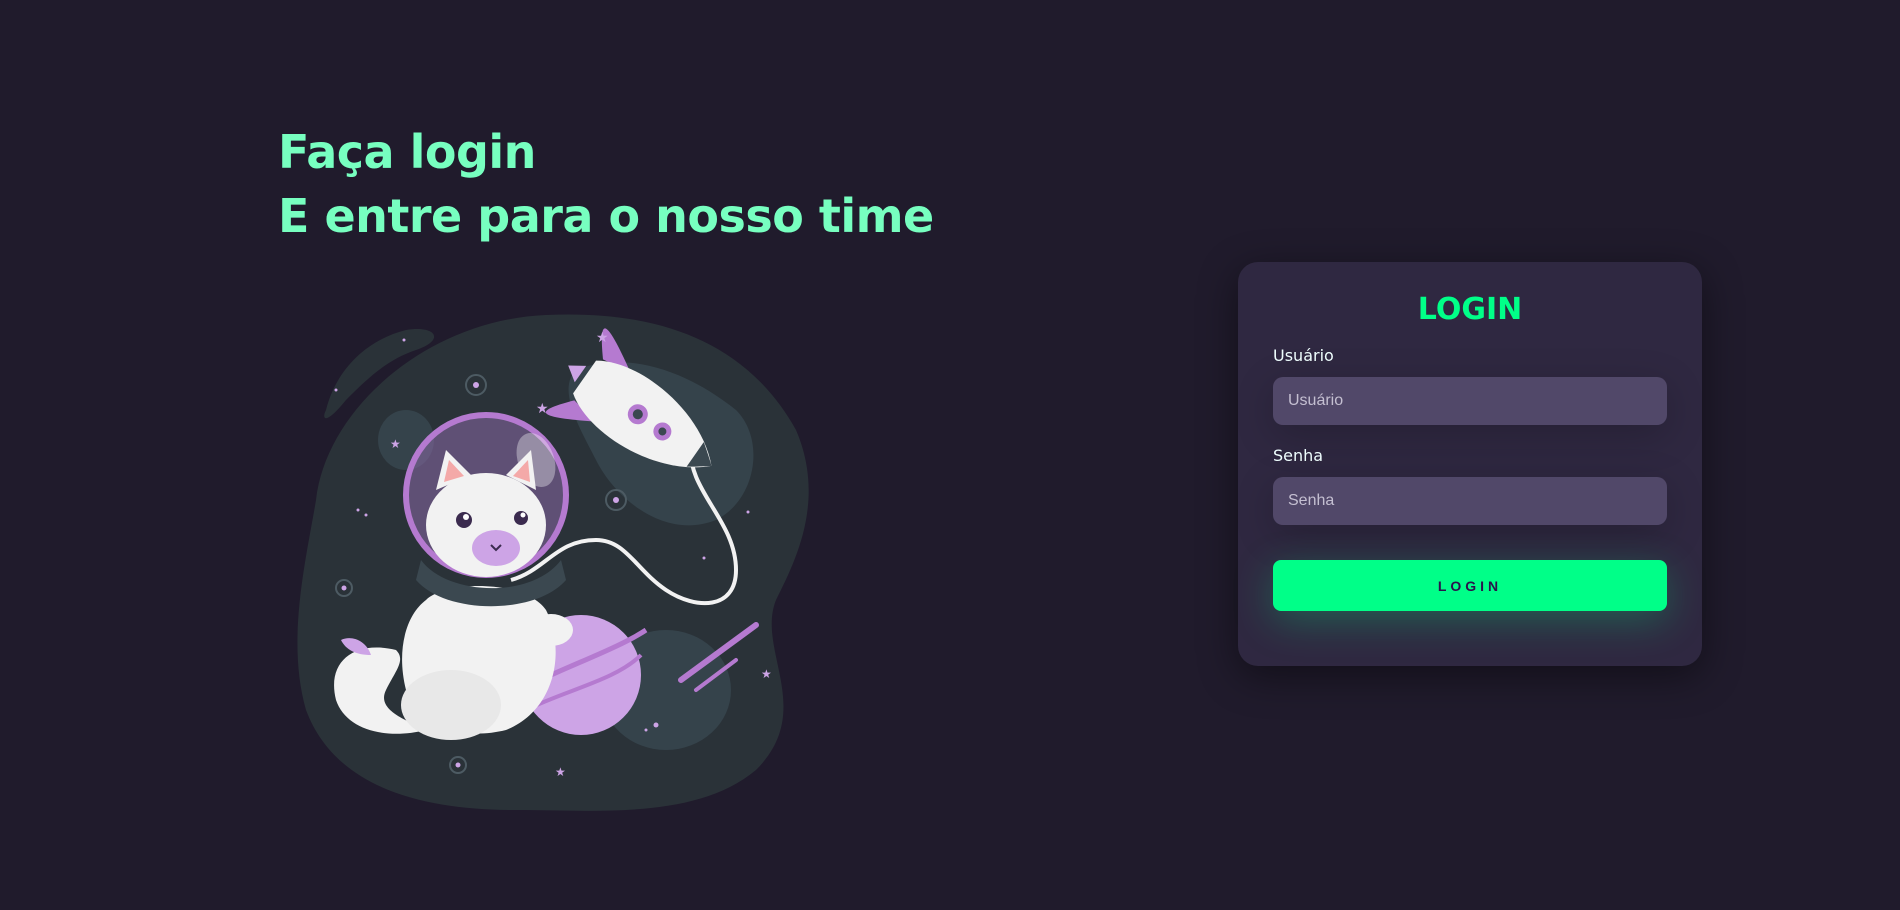 The height and width of the screenshot is (910, 1900). Describe the element at coordinates (1470, 309) in the screenshot. I see `login-title: LOGIN` at that location.